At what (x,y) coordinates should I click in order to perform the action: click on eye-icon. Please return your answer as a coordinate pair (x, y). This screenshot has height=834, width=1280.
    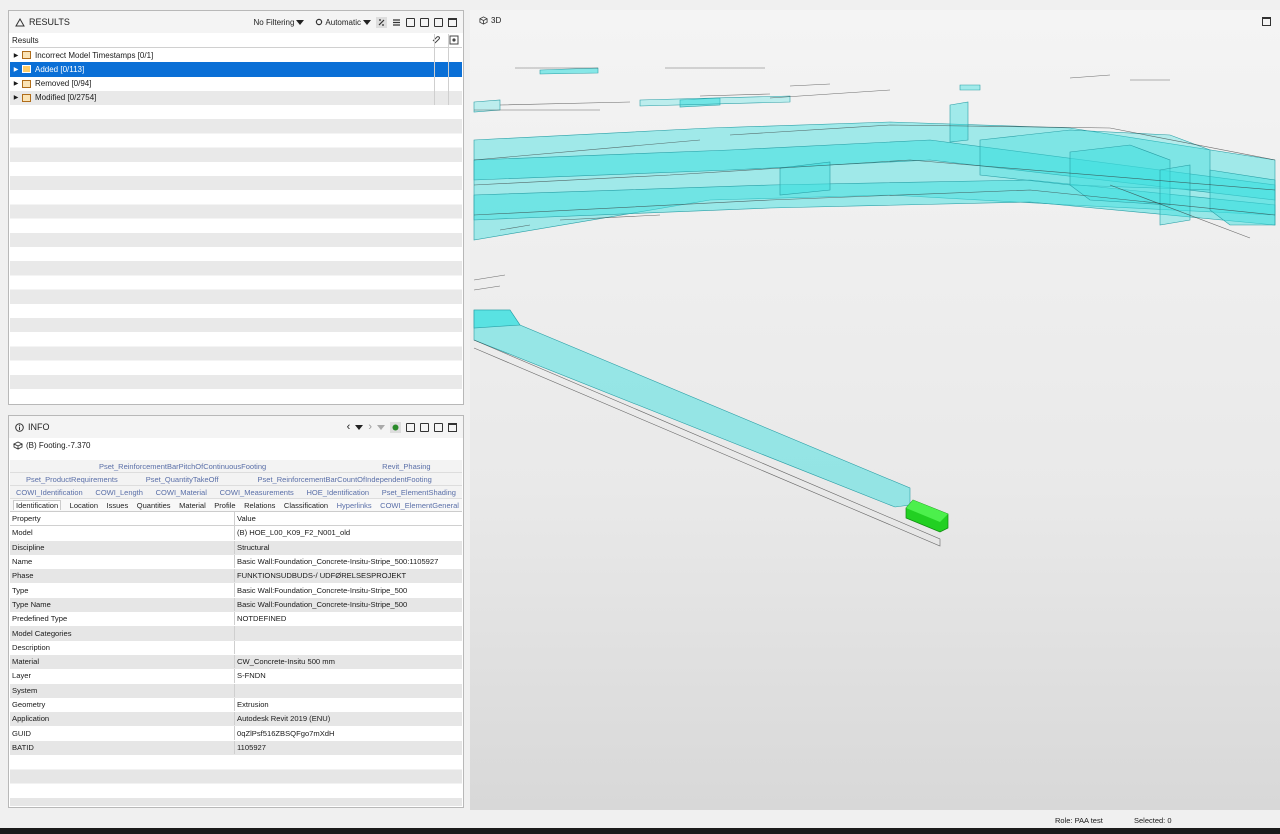
    Looking at the image, I should click on (395, 427).